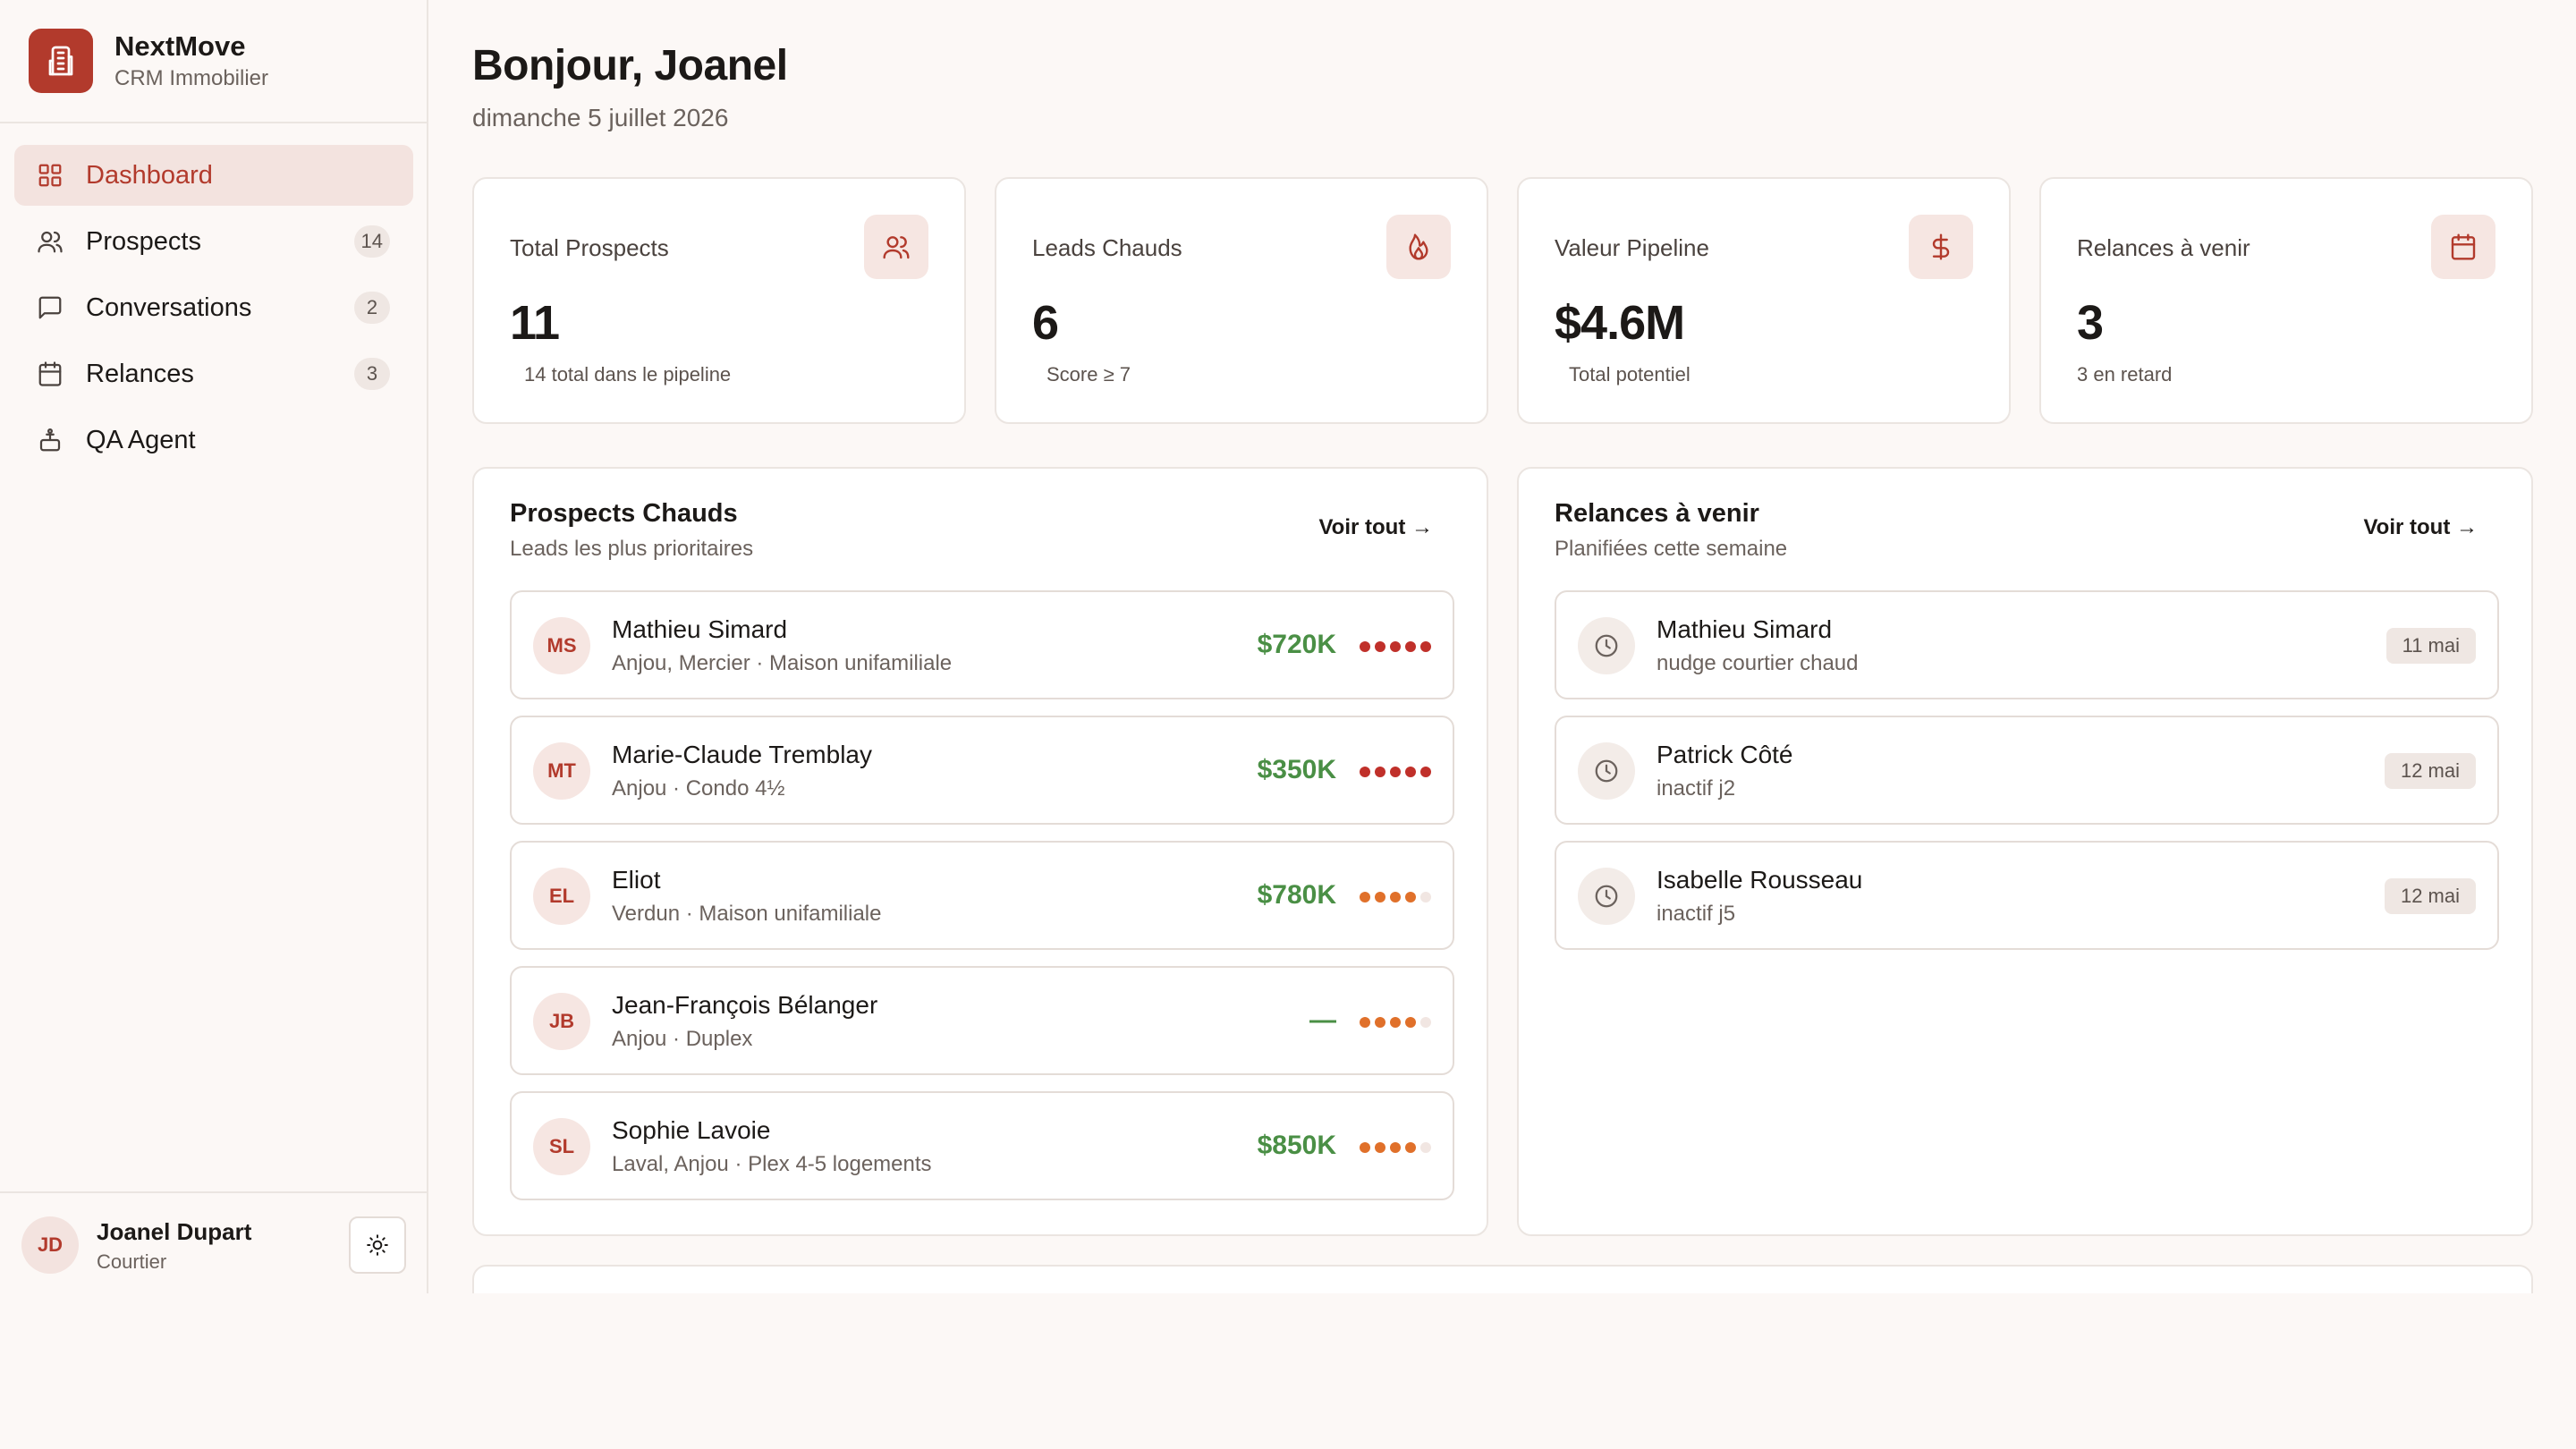 This screenshot has height=1449, width=2576. Describe the element at coordinates (1696, 914) in the screenshot. I see `followup-note: inactif j5` at that location.